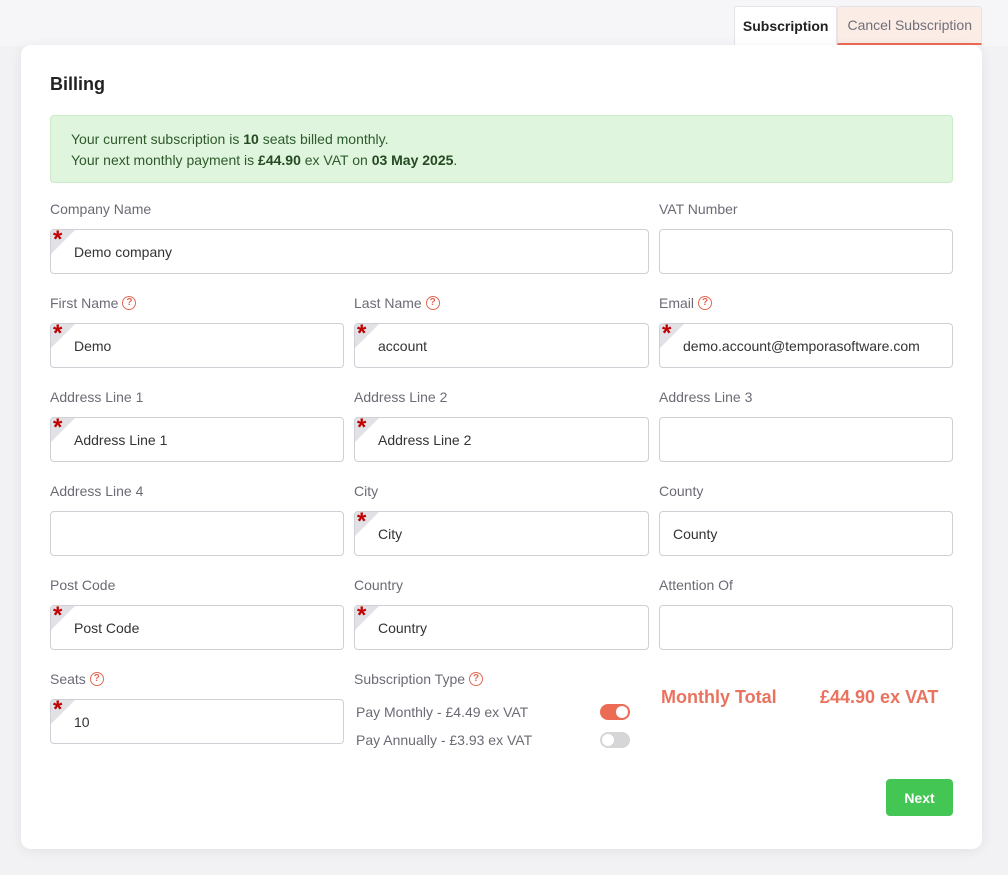  Describe the element at coordinates (501, 627) in the screenshot. I see `country-input: * Country` at that location.